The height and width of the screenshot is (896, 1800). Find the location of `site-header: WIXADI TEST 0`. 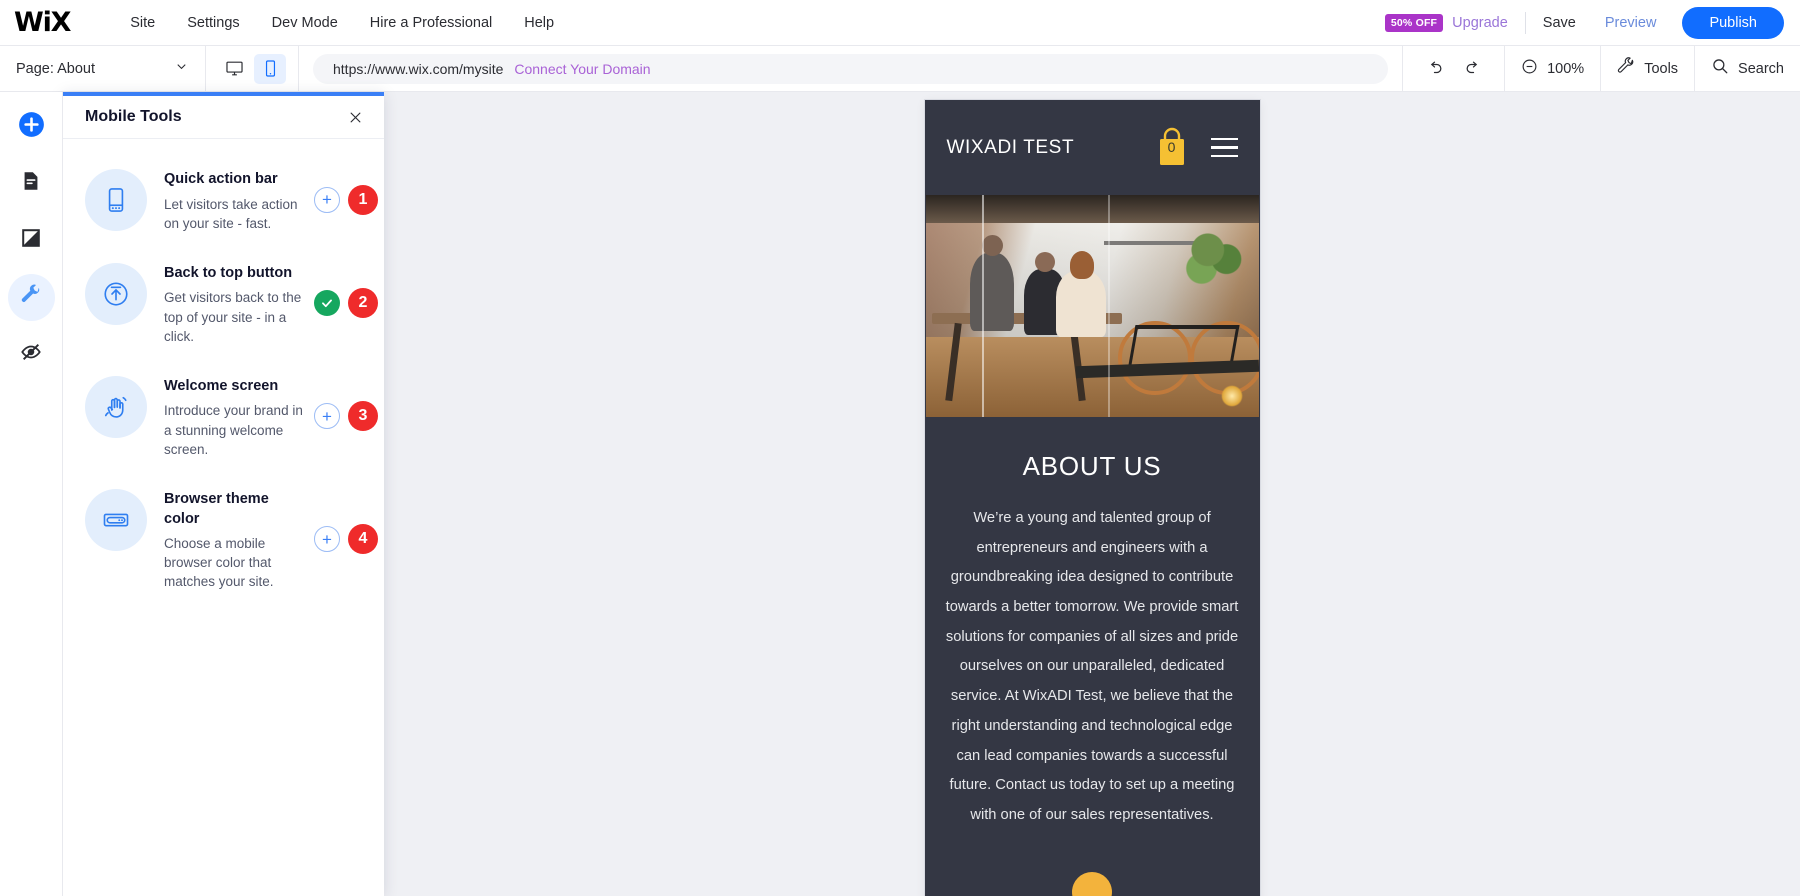

site-header: WIXADI TEST 0 is located at coordinates (1092, 147).